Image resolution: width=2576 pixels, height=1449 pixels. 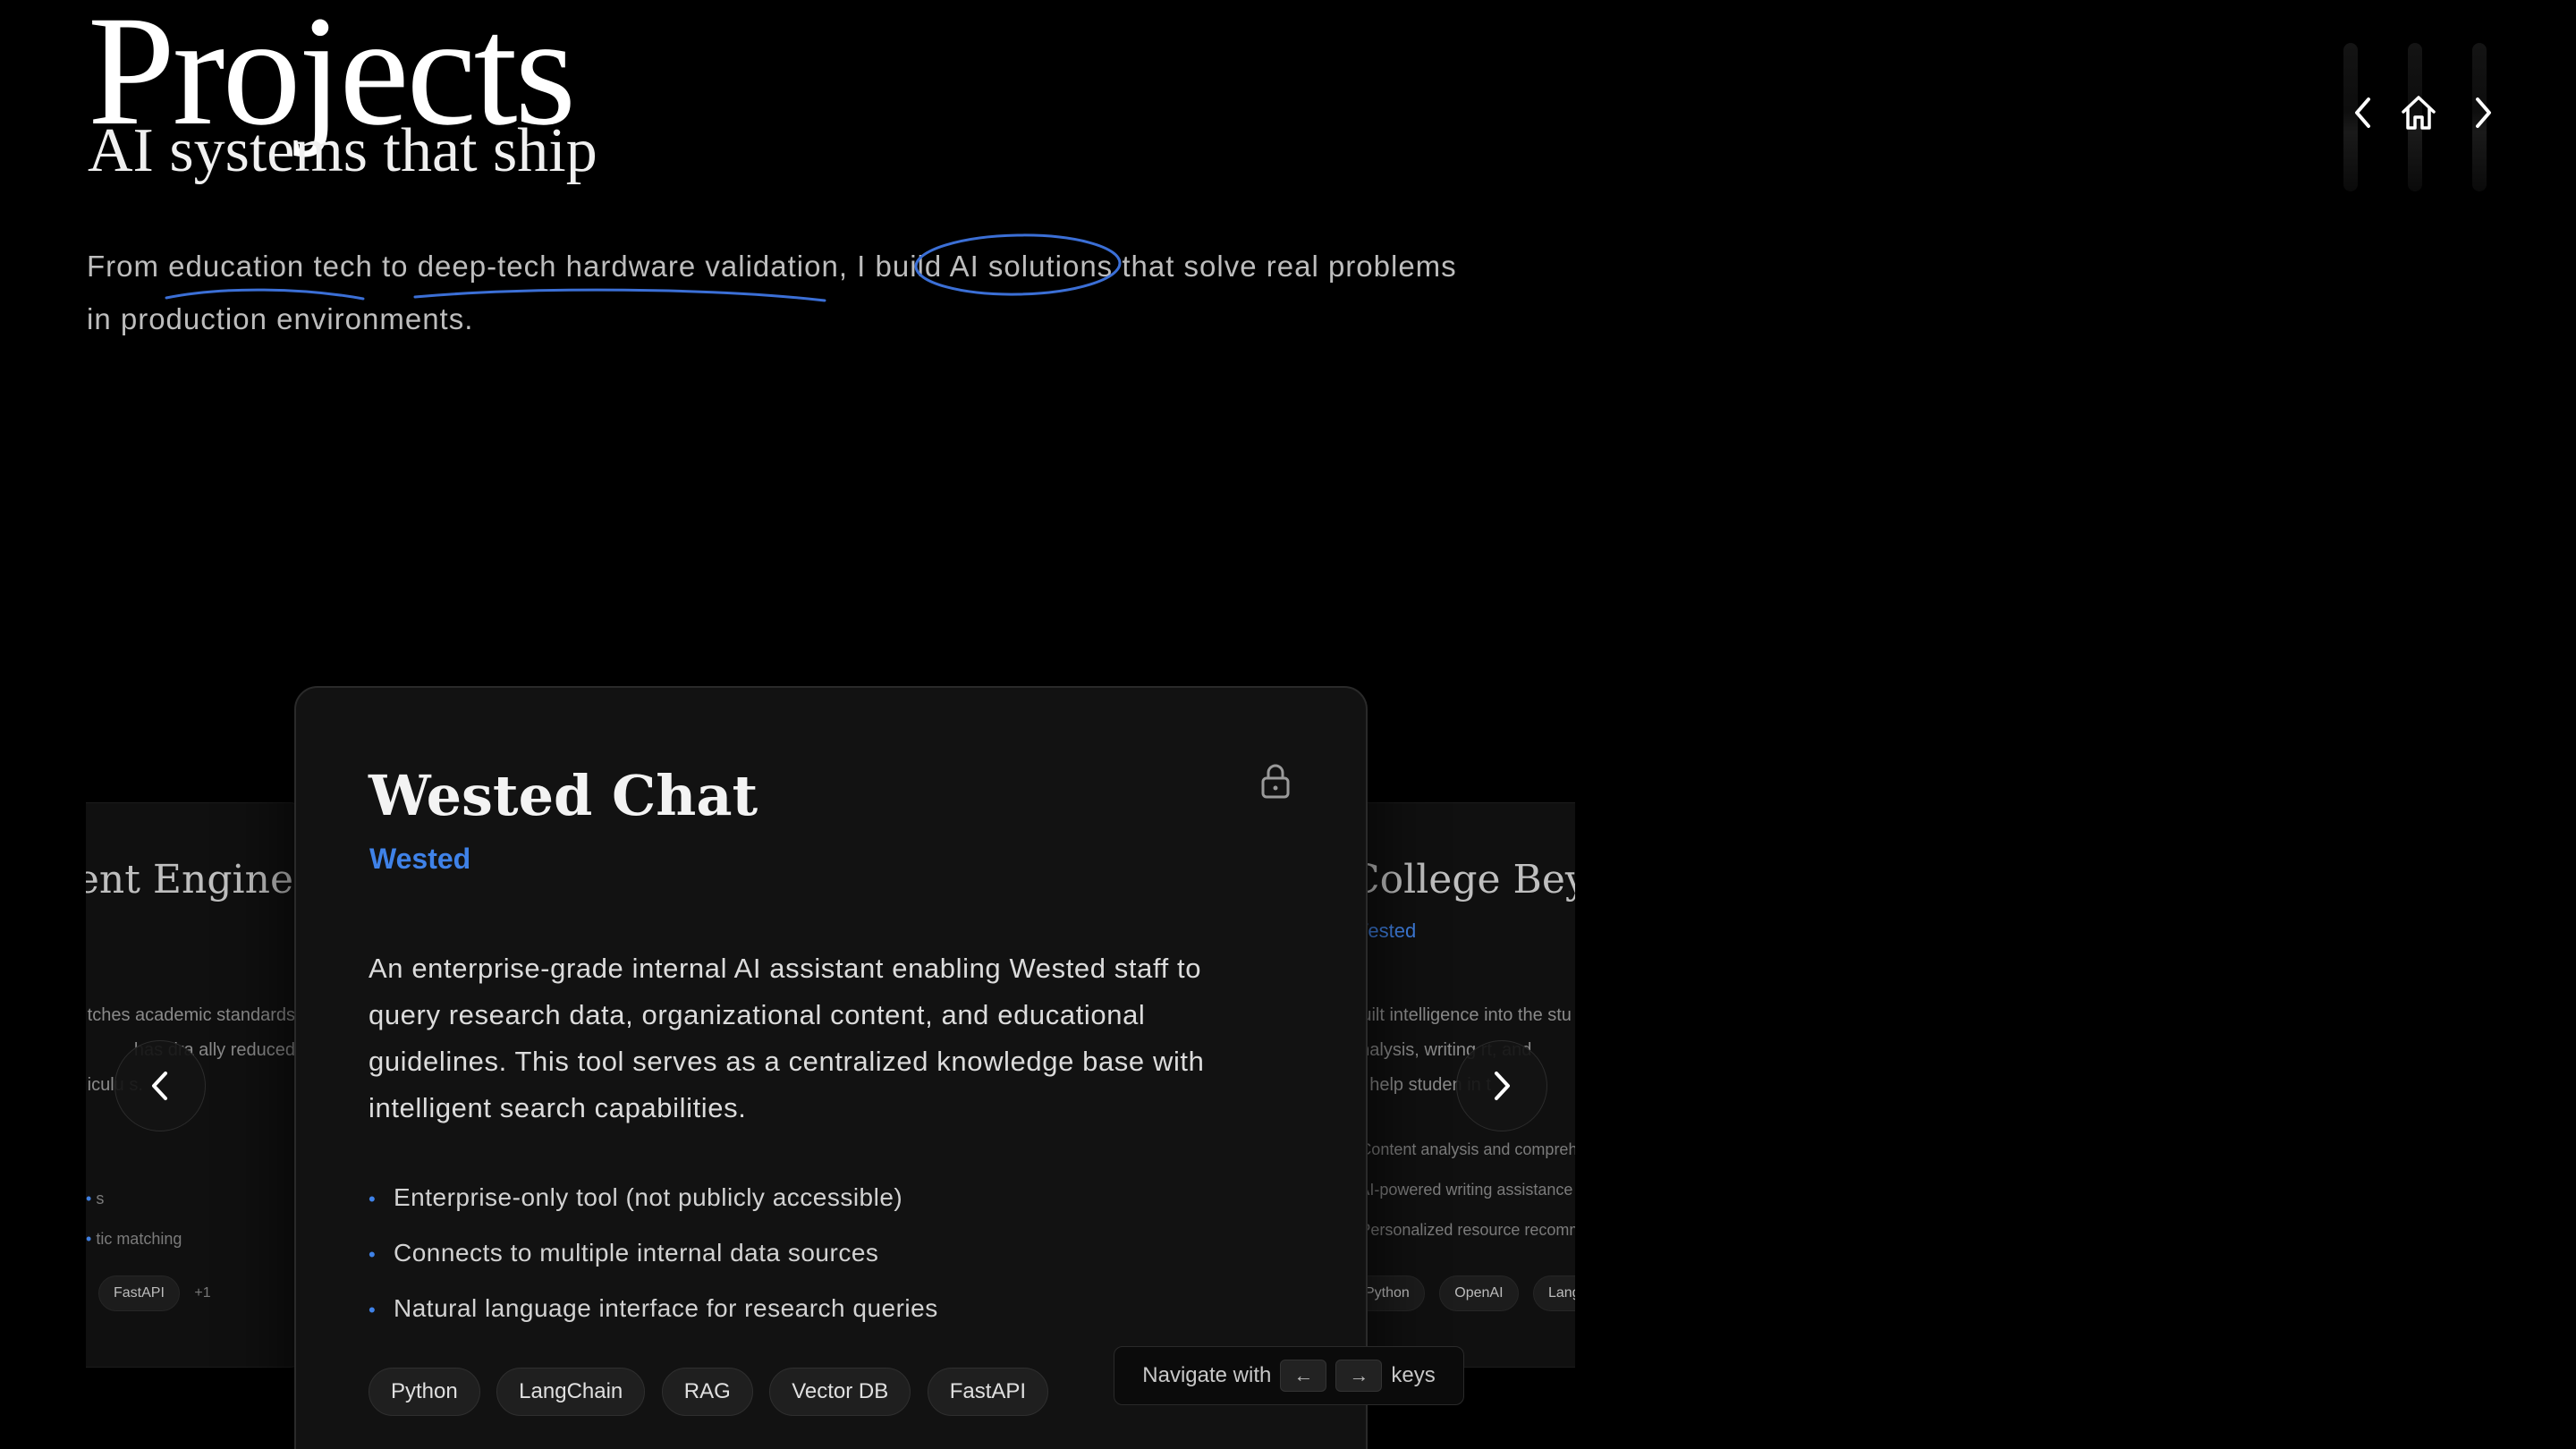 I want to click on hint-suffix: keys, so click(x=1413, y=1375).